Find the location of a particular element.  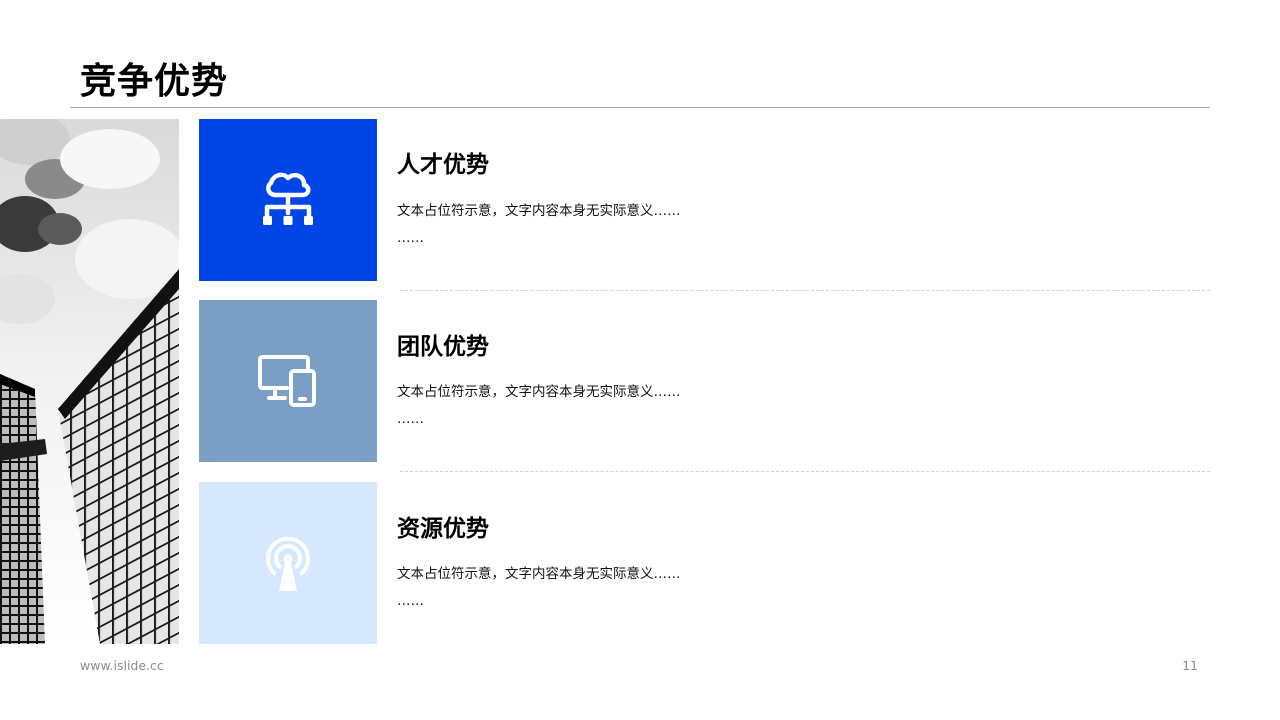

item-title-resource: 资源优势 is located at coordinates (443, 529).